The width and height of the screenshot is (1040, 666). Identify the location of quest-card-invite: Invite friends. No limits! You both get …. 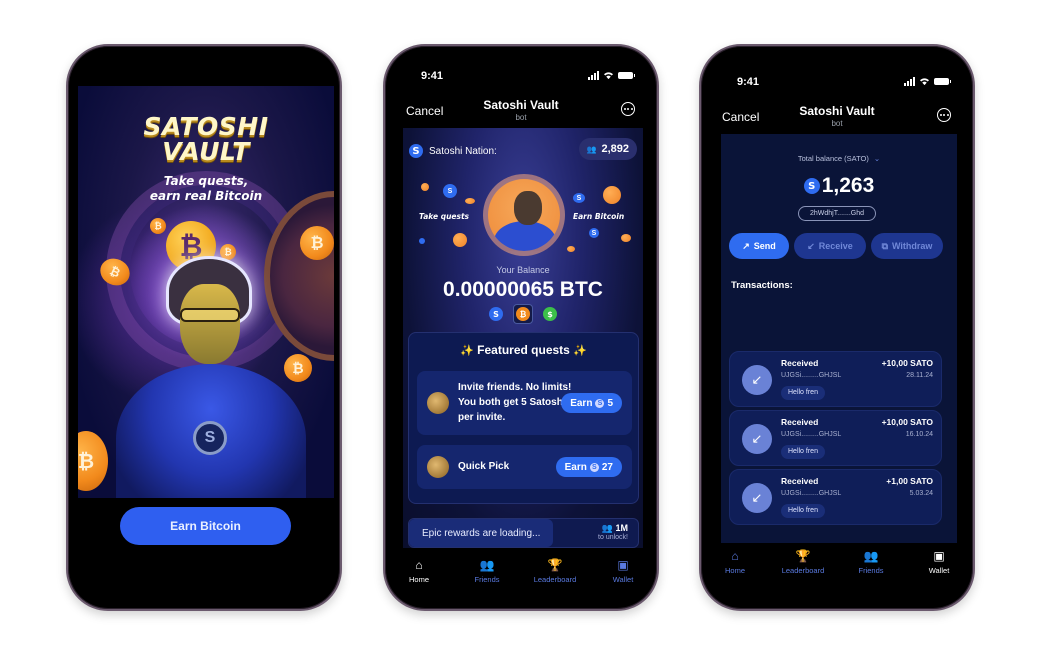
(524, 403).